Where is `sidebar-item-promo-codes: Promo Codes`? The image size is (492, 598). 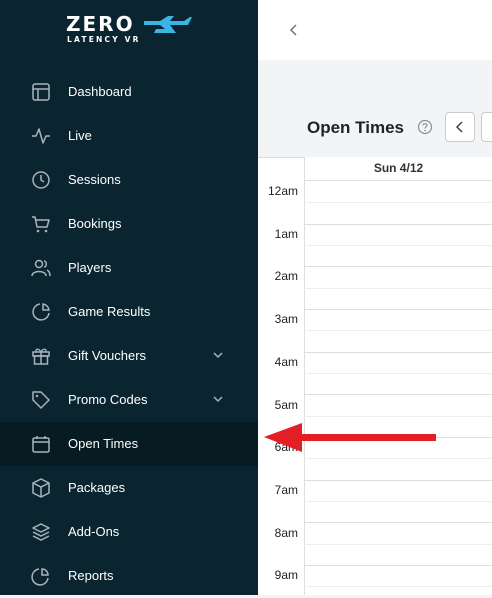
sidebar-item-promo-codes: Promo Codes is located at coordinates (129, 400).